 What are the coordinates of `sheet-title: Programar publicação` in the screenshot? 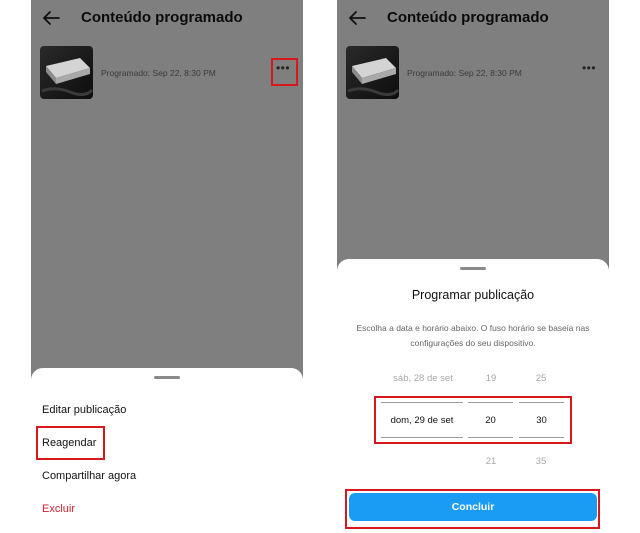 It's located at (473, 295).